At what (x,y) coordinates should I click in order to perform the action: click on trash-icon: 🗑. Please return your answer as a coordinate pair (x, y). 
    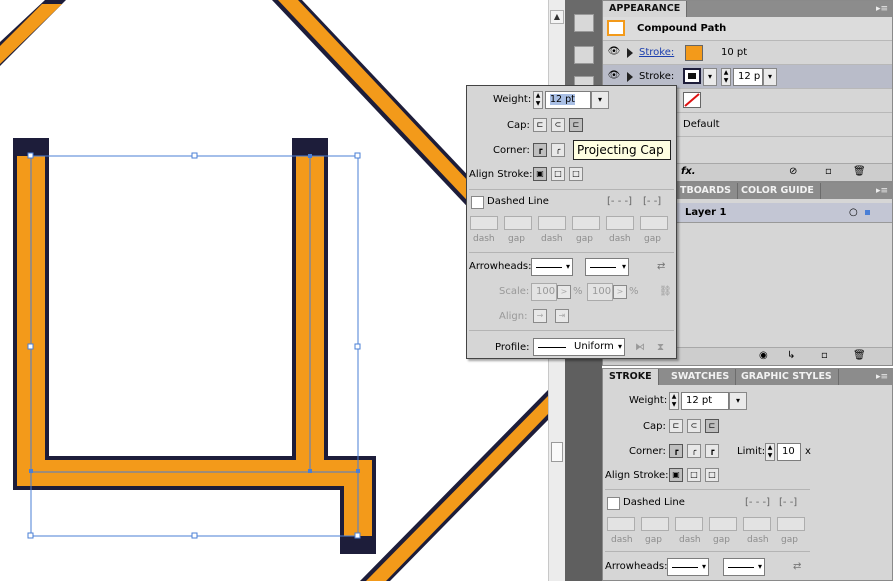
    Looking at the image, I should click on (859, 172).